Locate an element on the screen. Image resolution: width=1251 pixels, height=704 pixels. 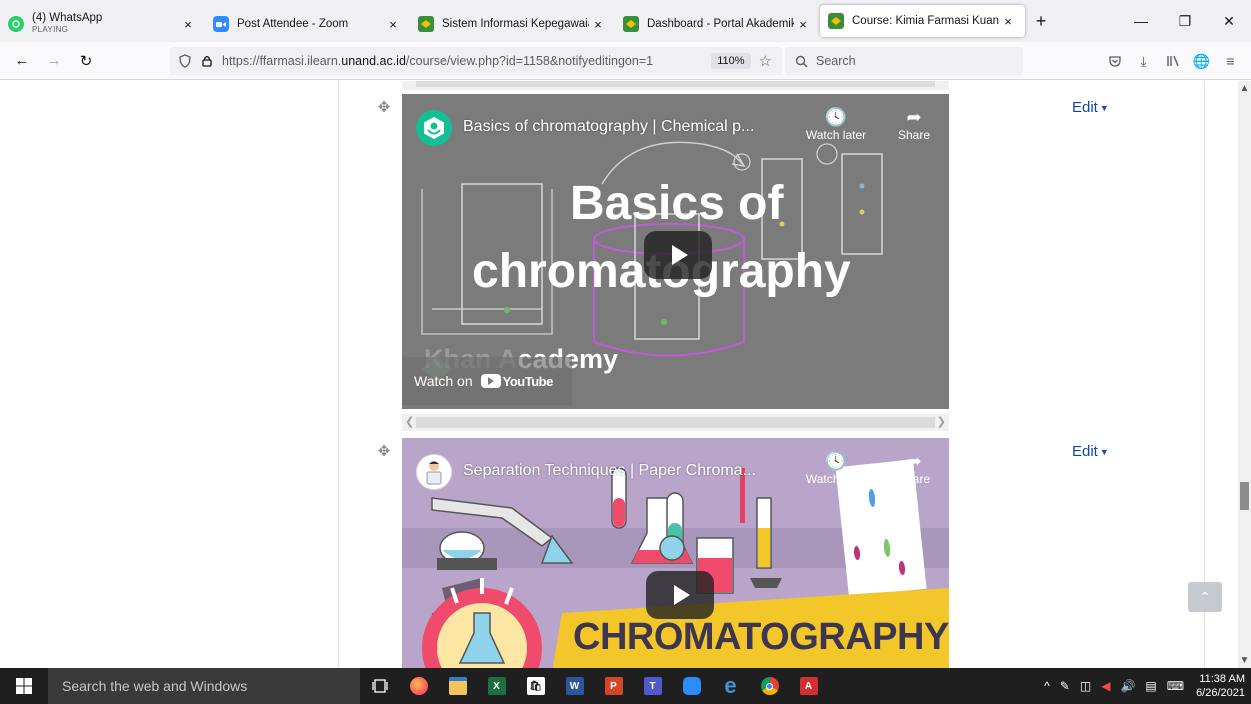
youtube-logo-icon: YouTube is located at coordinates (516, 381).